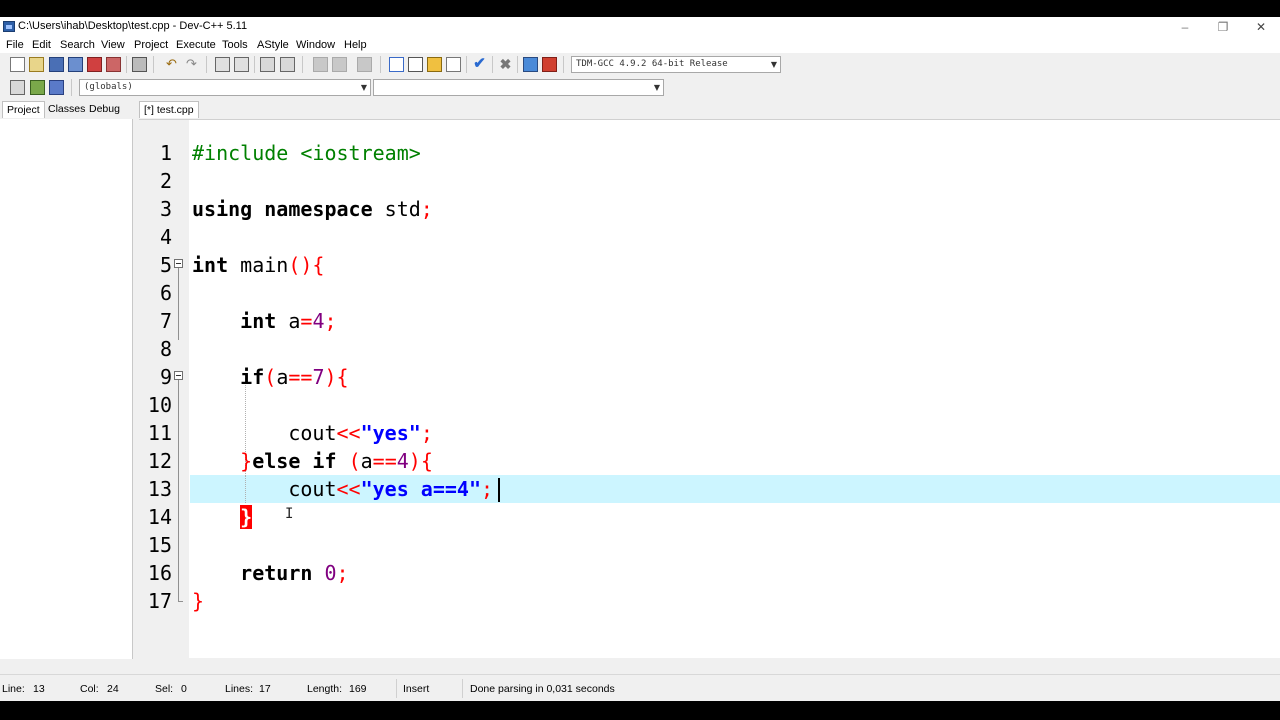 Image resolution: width=1280 pixels, height=720 pixels. I want to click on code-text: int a=4;, so click(288, 321).